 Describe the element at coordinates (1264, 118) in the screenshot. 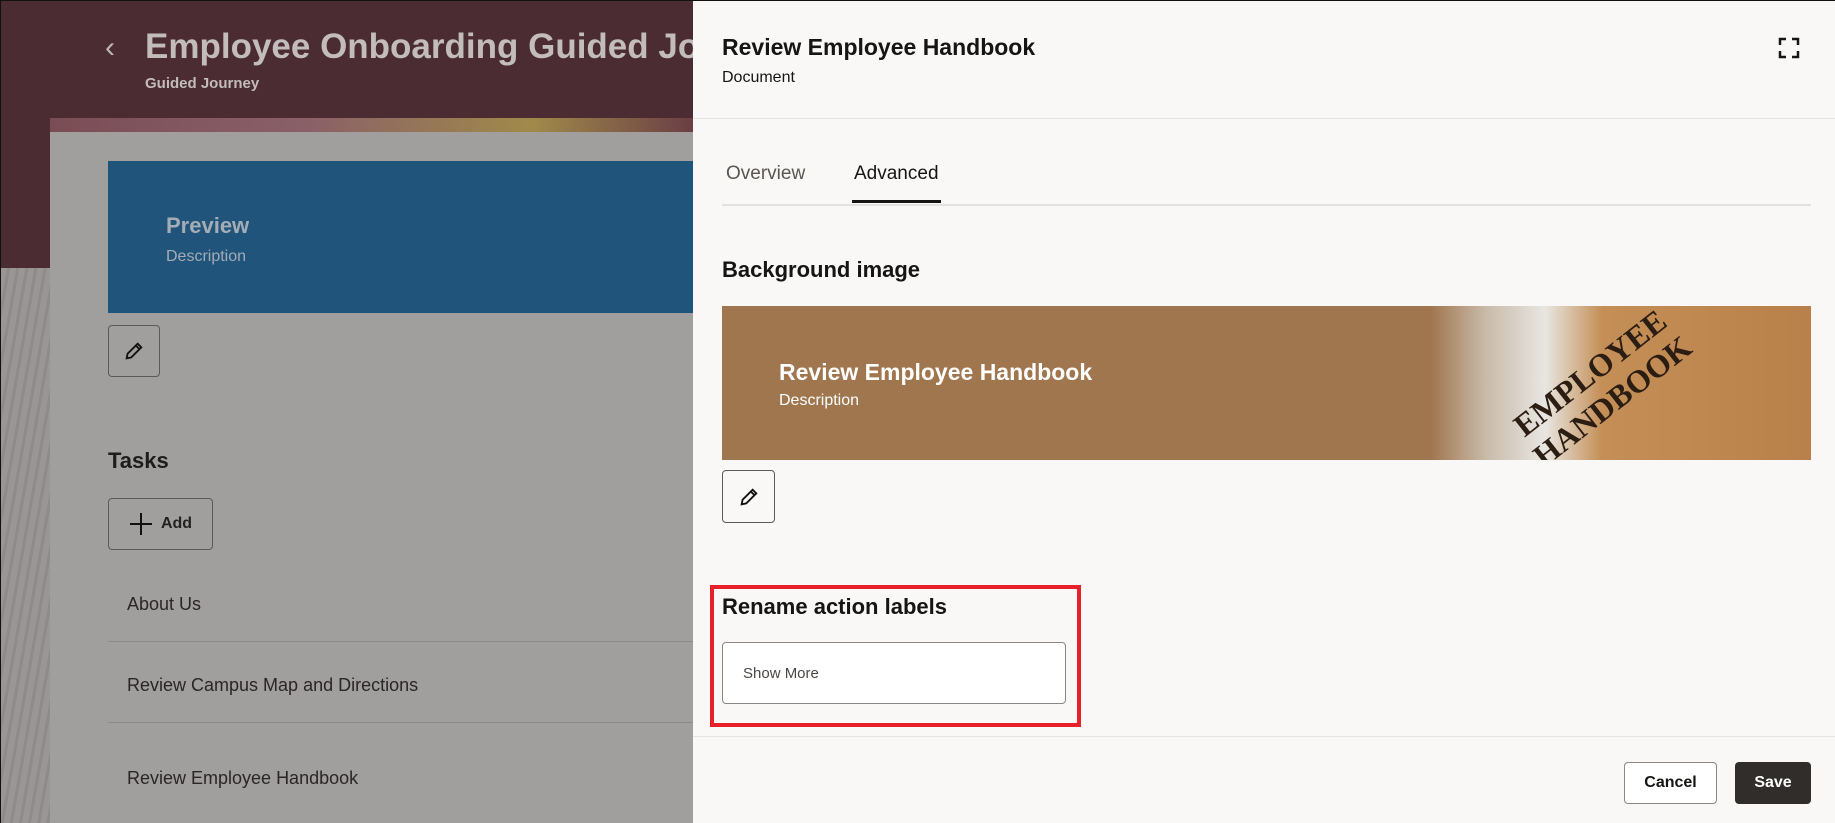

I see `header-divider` at that location.